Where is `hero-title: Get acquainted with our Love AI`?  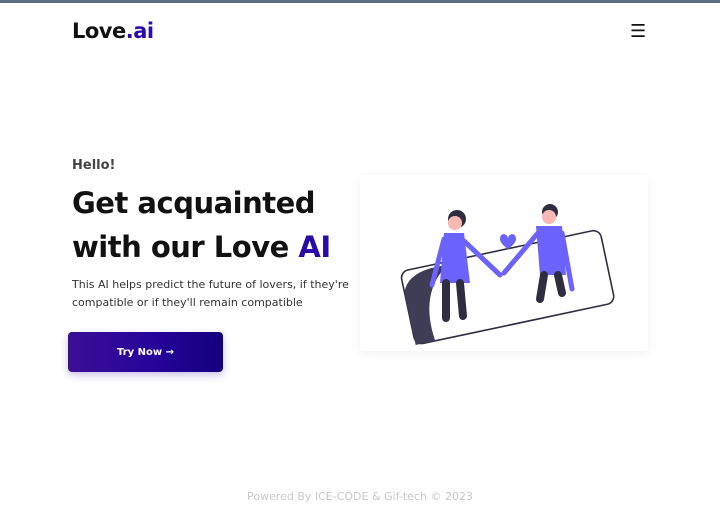
hero-title: Get acquainted with our Love AI is located at coordinates (201, 225).